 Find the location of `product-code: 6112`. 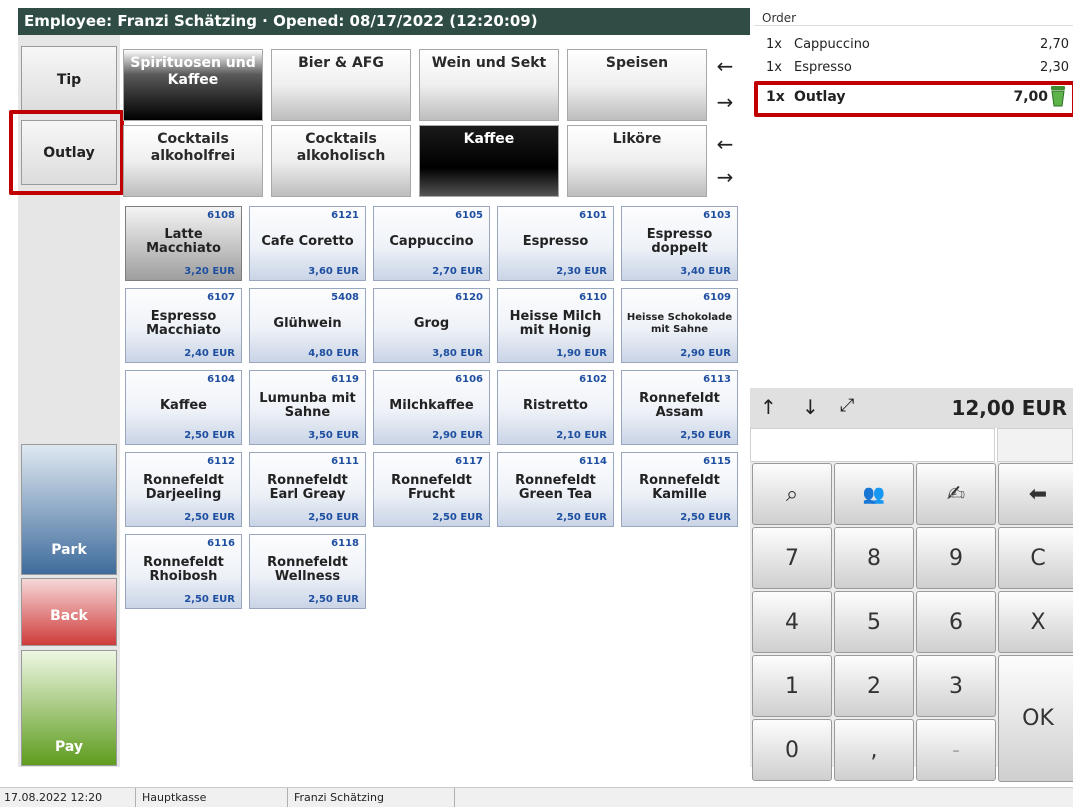

product-code: 6112 is located at coordinates (221, 461).